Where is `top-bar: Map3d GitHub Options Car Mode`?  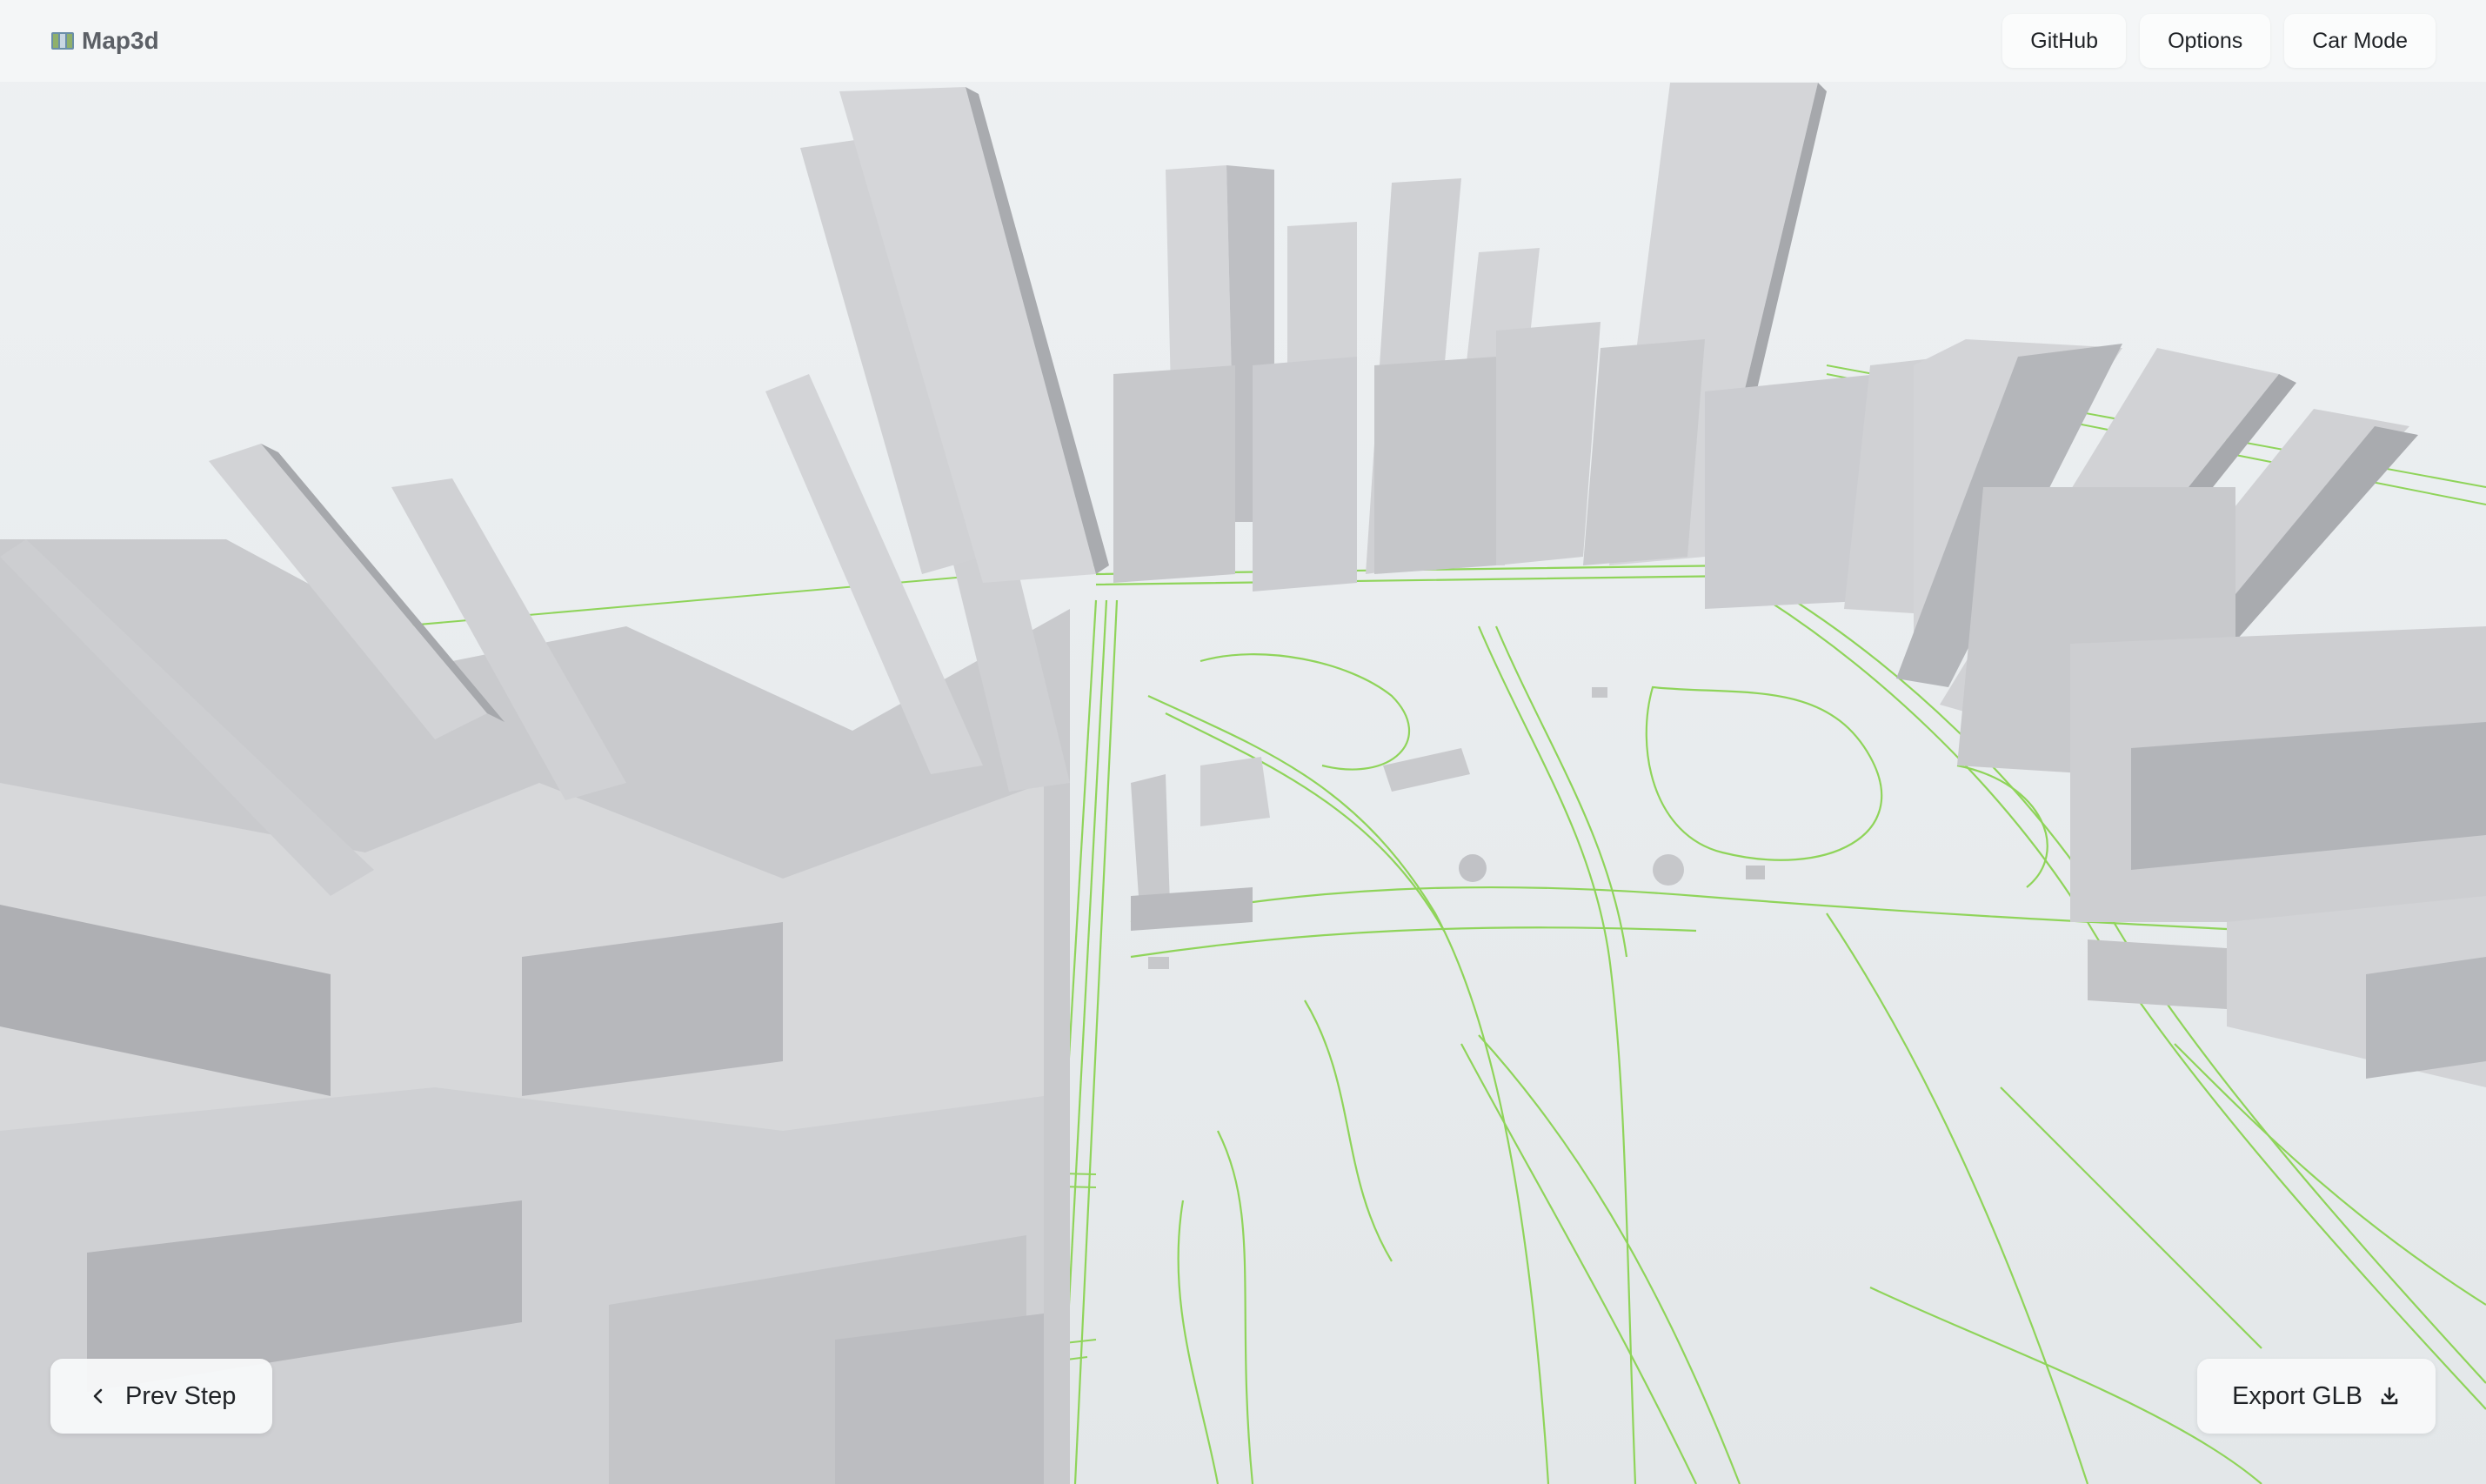 top-bar: Map3d GitHub Options Car Mode is located at coordinates (1243, 41).